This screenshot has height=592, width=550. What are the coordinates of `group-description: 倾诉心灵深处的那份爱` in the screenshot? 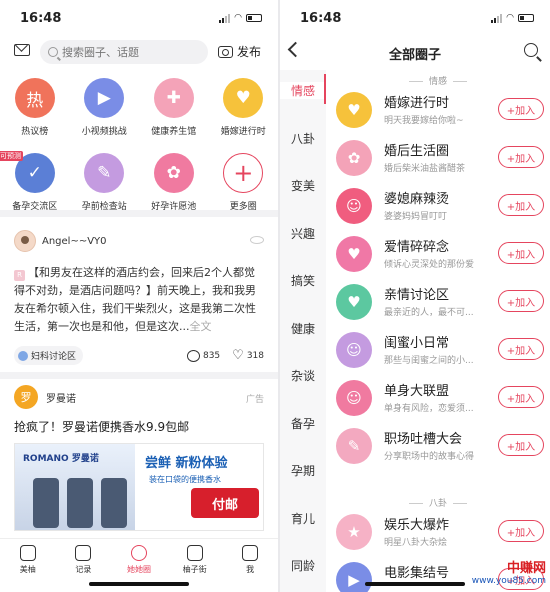 It's located at (429, 265).